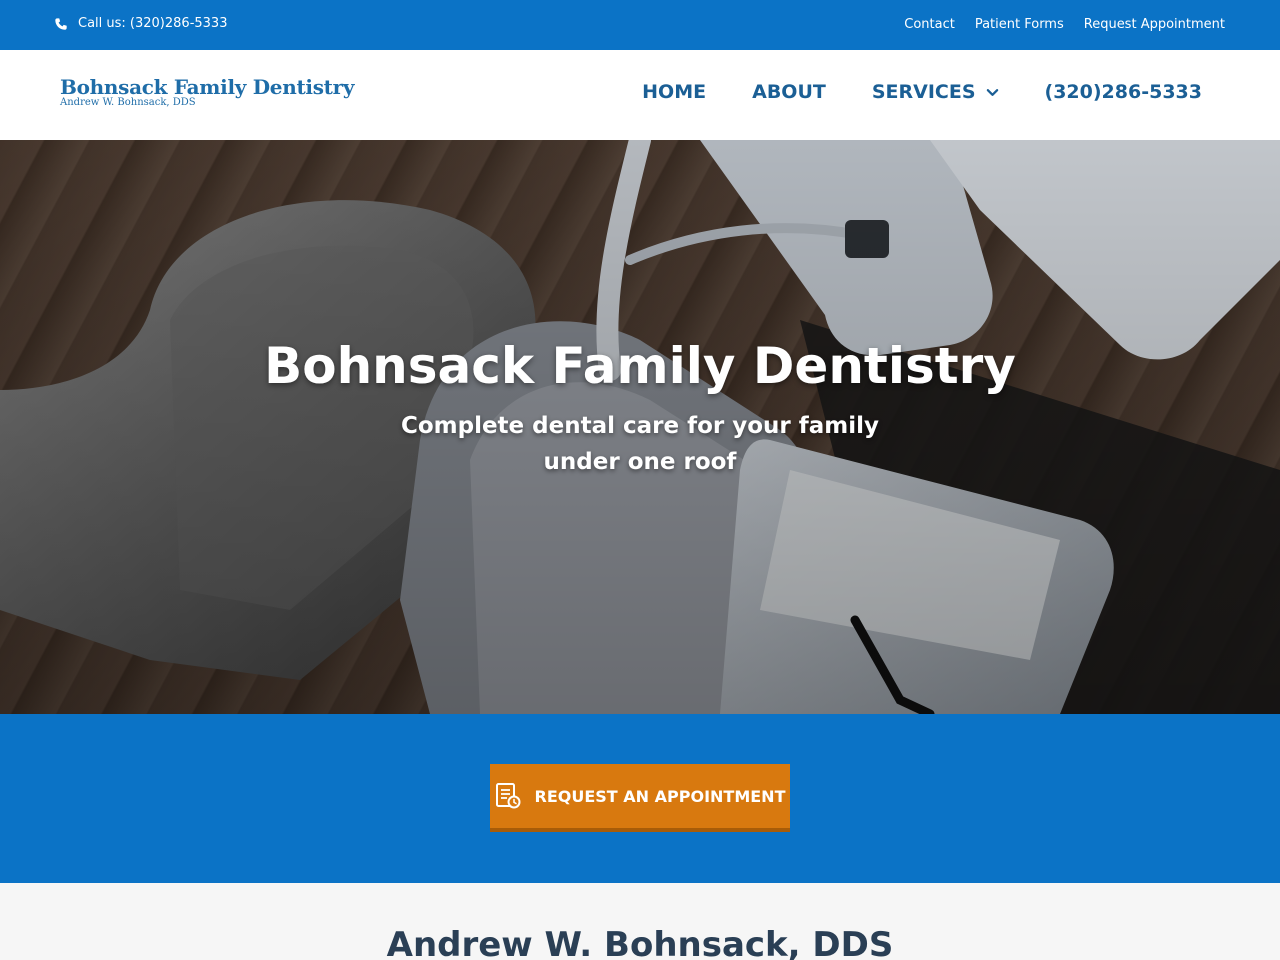 Image resolution: width=1280 pixels, height=960 pixels. I want to click on call-us-text: Call us: (320)286-5333, so click(152, 24).